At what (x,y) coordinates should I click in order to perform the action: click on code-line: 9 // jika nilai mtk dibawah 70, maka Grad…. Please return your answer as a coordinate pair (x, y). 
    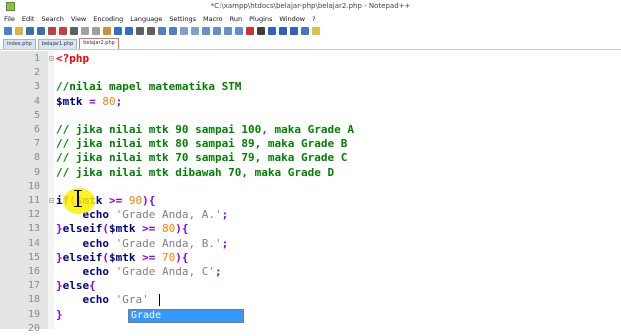
    Looking at the image, I should click on (310, 173).